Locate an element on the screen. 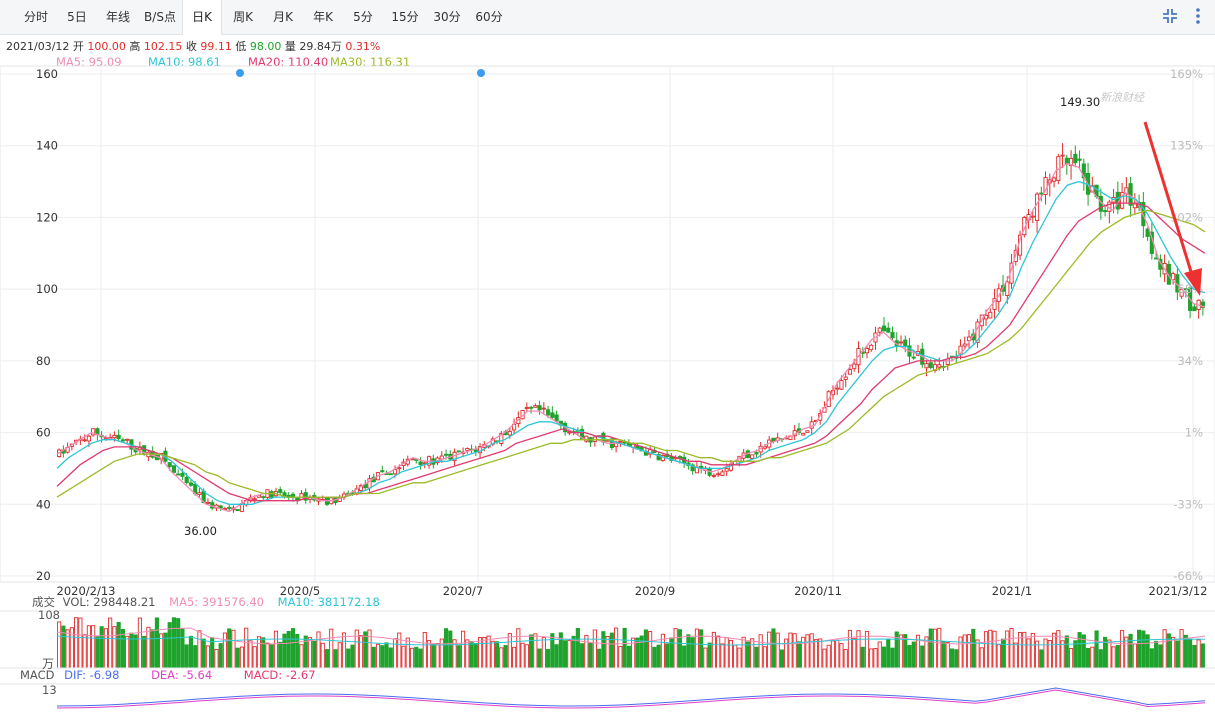 Image resolution: width=1215 pixels, height=712 pixels. volume-top-label: 108 is located at coordinates (49, 615).